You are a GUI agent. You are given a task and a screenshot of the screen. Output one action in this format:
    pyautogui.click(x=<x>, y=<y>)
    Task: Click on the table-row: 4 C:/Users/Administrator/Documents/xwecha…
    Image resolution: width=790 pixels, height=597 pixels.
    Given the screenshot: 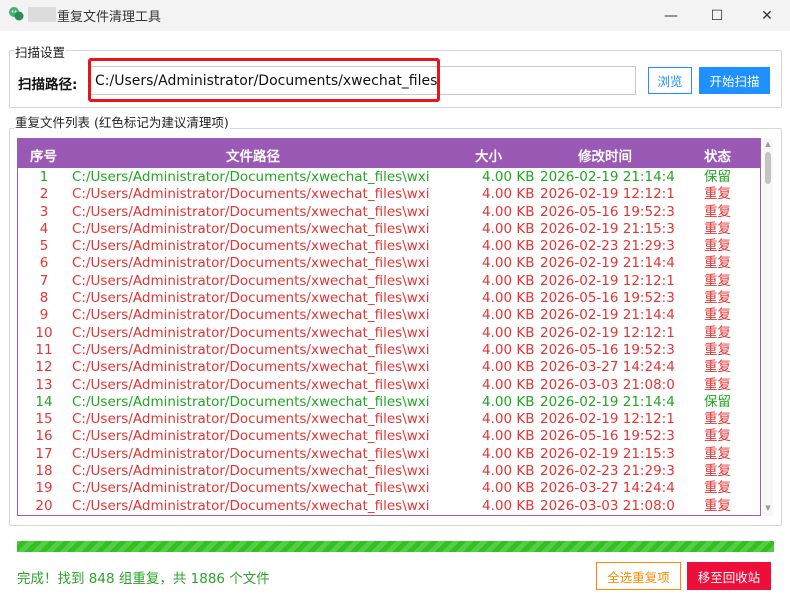 What is the action you would take?
    pyautogui.click(x=389, y=229)
    